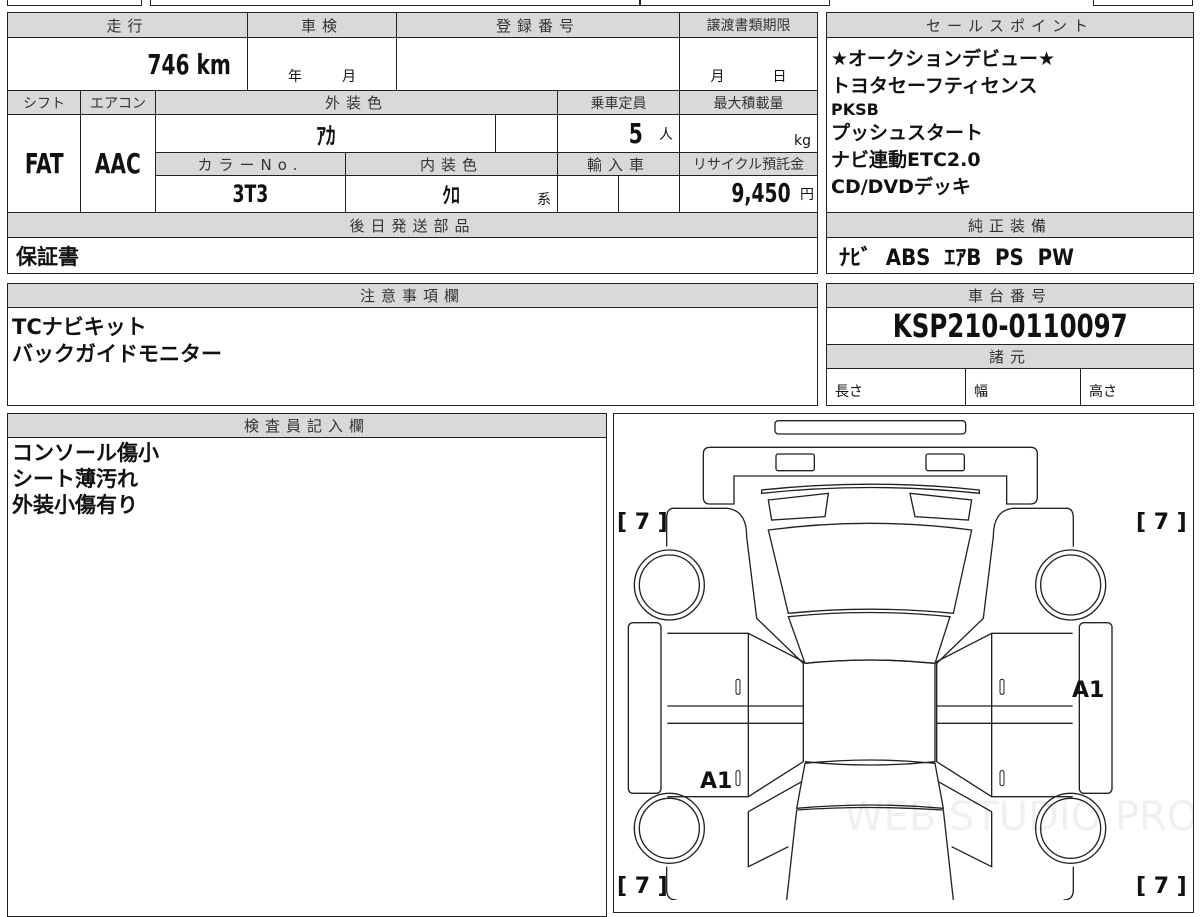 The image size is (1200, 917). What do you see at coordinates (1088, 690) in the screenshot?
I see `damage-mark-right-front-door: A1` at bounding box center [1088, 690].